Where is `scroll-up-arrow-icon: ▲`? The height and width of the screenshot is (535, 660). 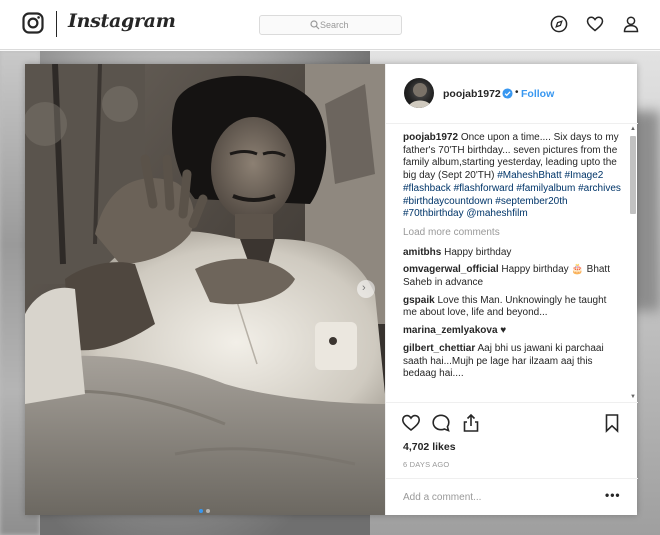 scroll-up-arrow-icon: ▲ is located at coordinates (633, 129).